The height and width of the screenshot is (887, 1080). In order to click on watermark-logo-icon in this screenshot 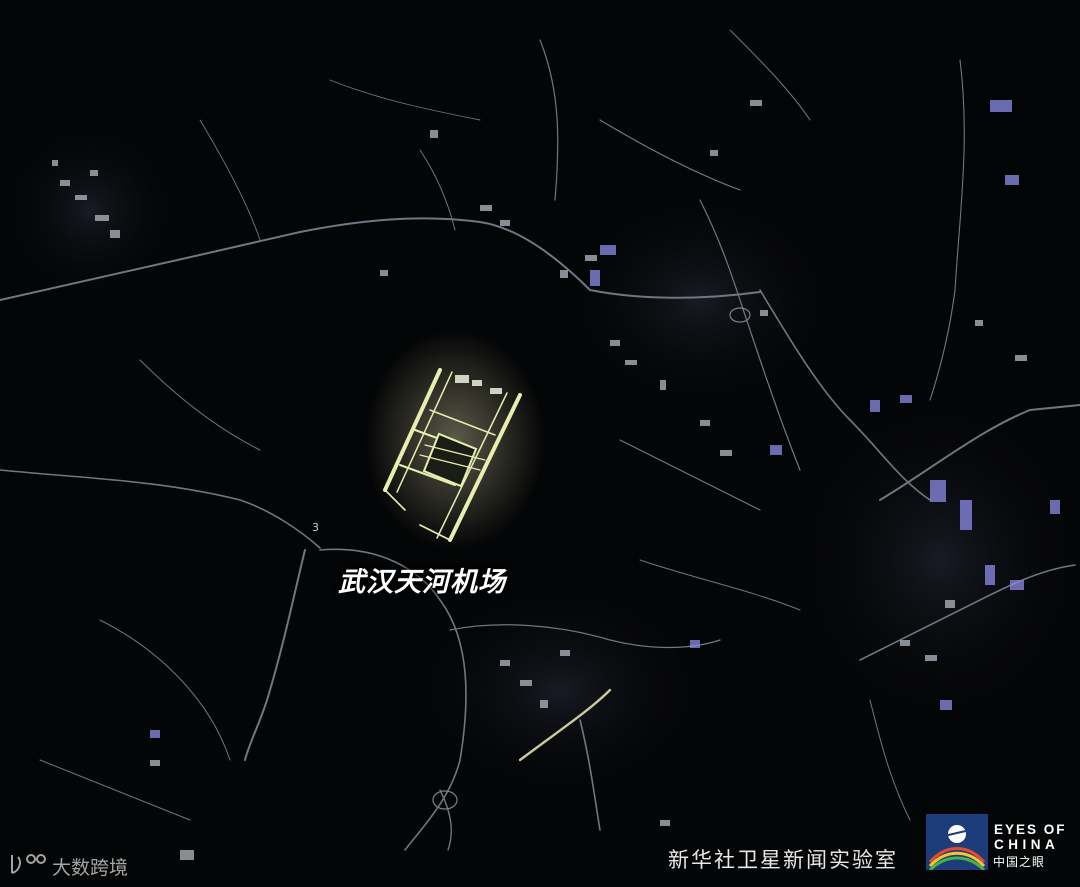, I will do `click(28, 864)`.